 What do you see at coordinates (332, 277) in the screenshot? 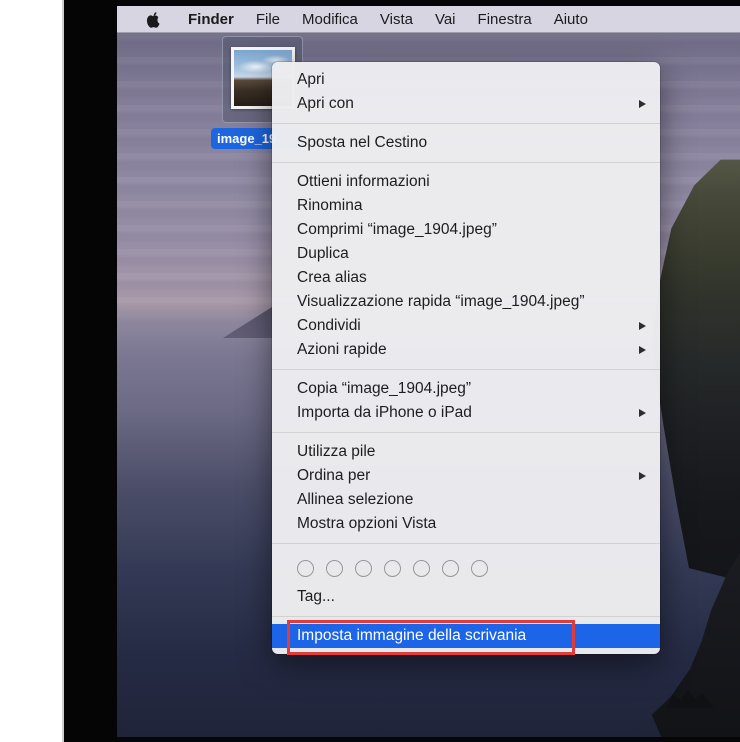
I see `menu-item-label: Crea alias` at bounding box center [332, 277].